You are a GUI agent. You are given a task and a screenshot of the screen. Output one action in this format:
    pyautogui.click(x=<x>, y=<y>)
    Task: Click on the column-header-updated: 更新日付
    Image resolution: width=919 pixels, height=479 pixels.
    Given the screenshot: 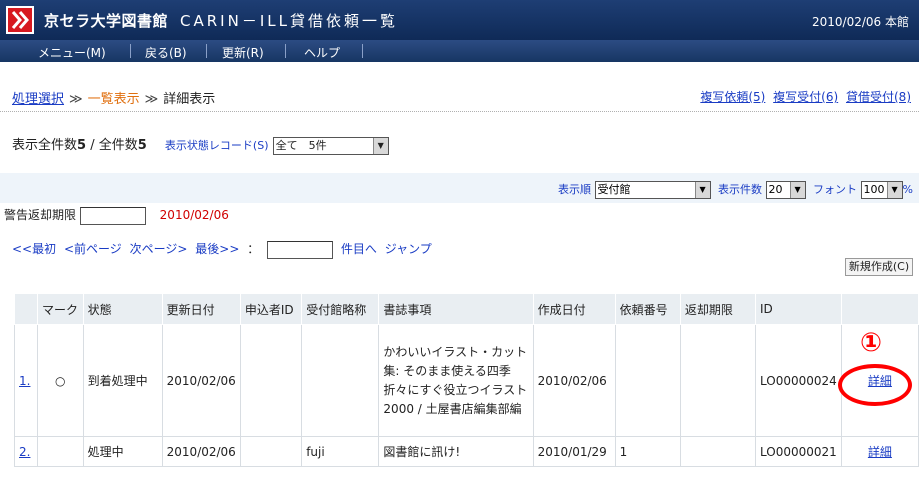 What is the action you would take?
    pyautogui.click(x=201, y=309)
    